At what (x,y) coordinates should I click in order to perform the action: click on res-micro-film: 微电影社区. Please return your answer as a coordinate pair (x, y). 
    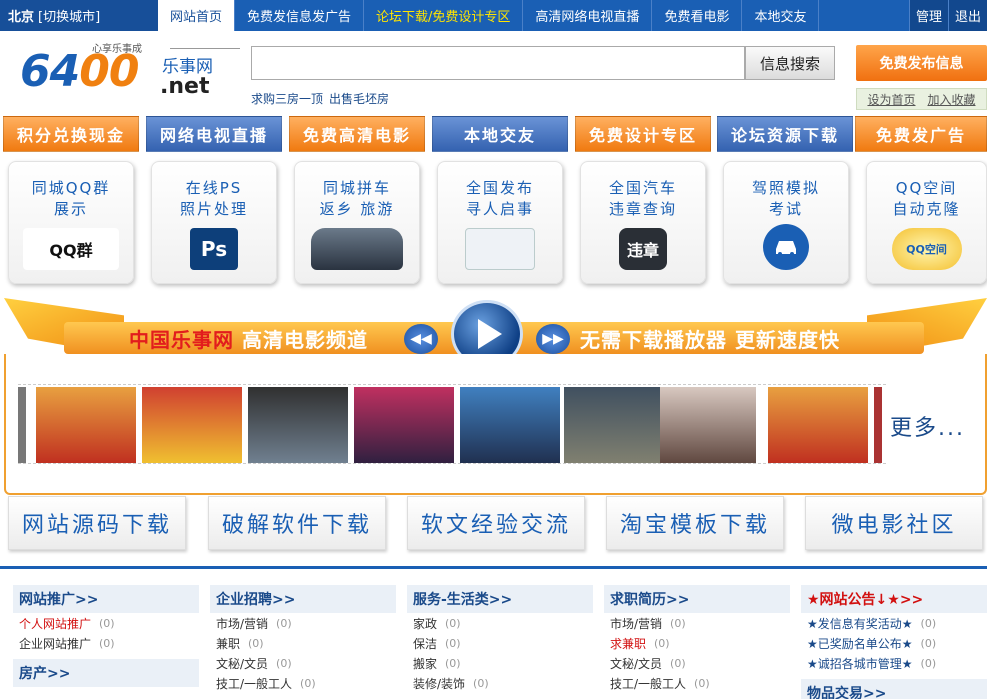
    Looking at the image, I should click on (894, 523).